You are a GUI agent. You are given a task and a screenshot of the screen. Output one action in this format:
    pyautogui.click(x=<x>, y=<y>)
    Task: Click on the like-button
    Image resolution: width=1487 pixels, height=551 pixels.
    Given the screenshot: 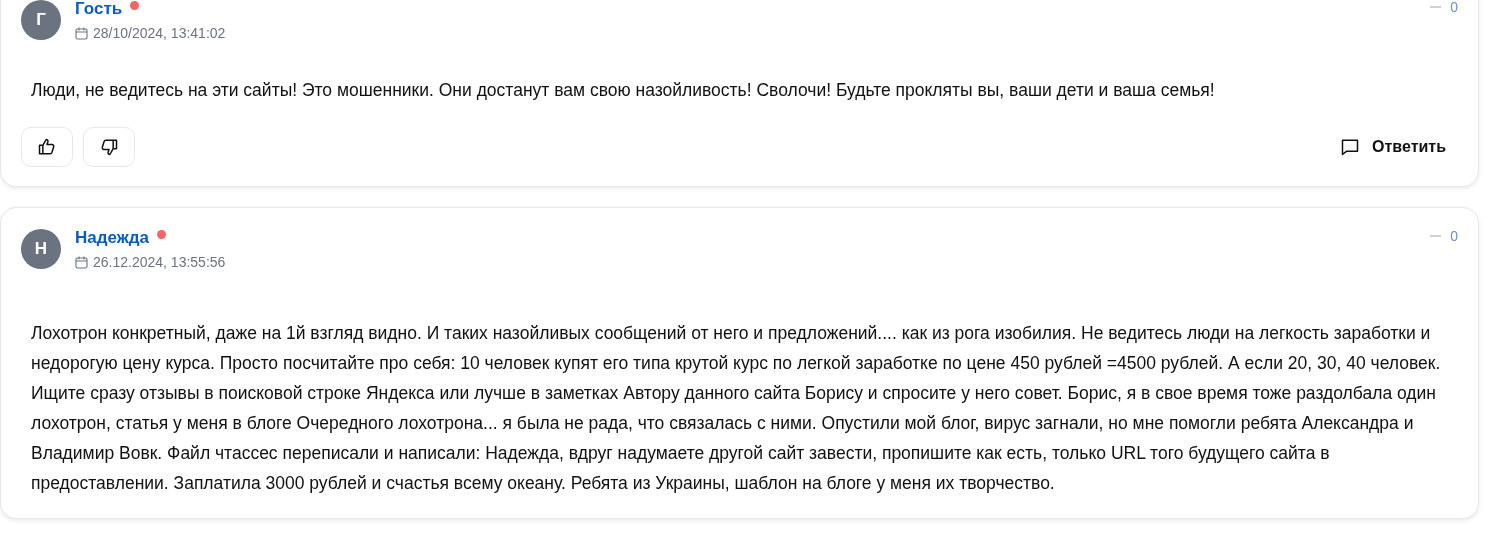 What is the action you would take?
    pyautogui.click(x=47, y=147)
    